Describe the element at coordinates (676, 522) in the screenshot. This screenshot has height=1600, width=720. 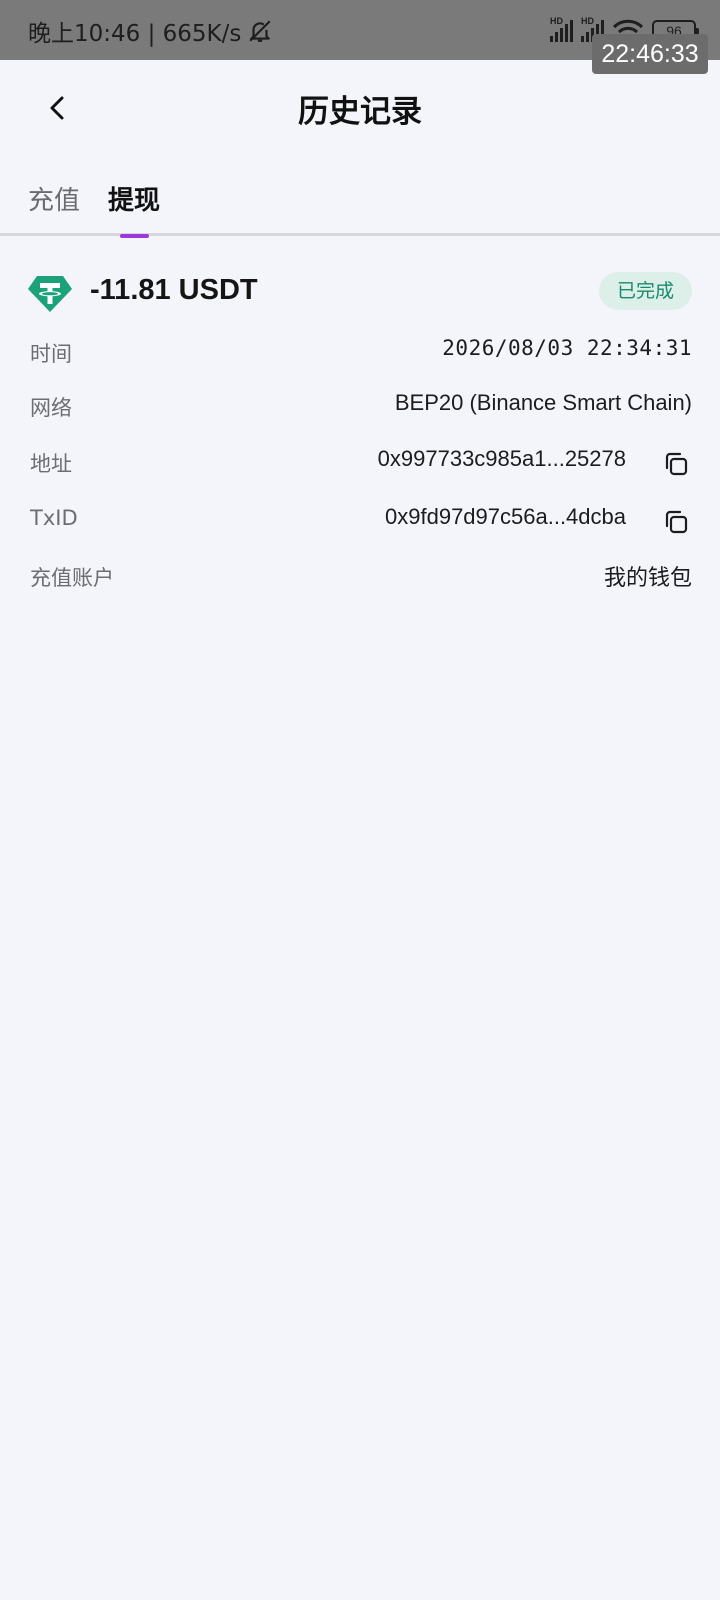
I see `copy-txid-icon` at that location.